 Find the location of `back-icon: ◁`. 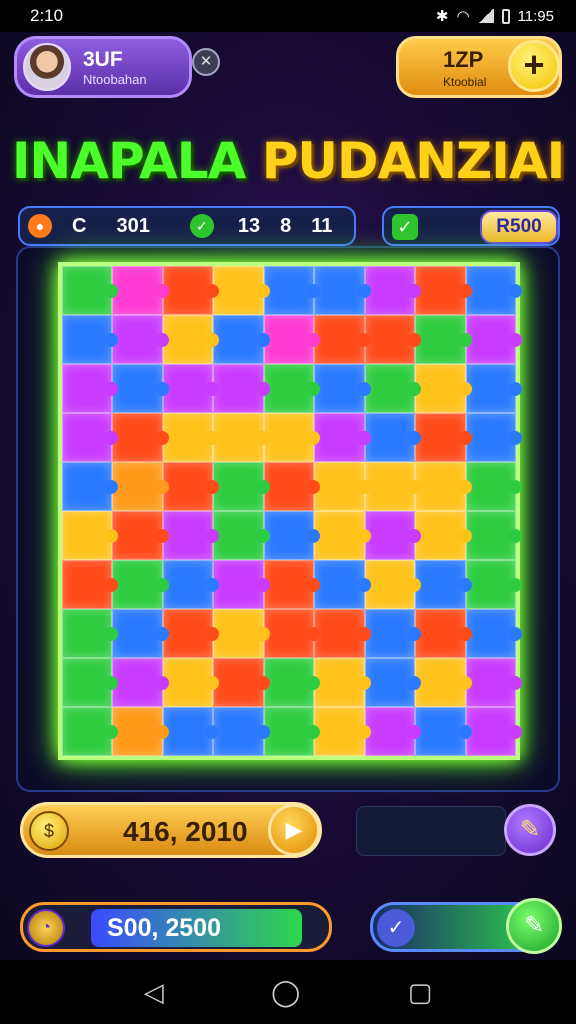

back-icon: ◁ is located at coordinates (154, 992).